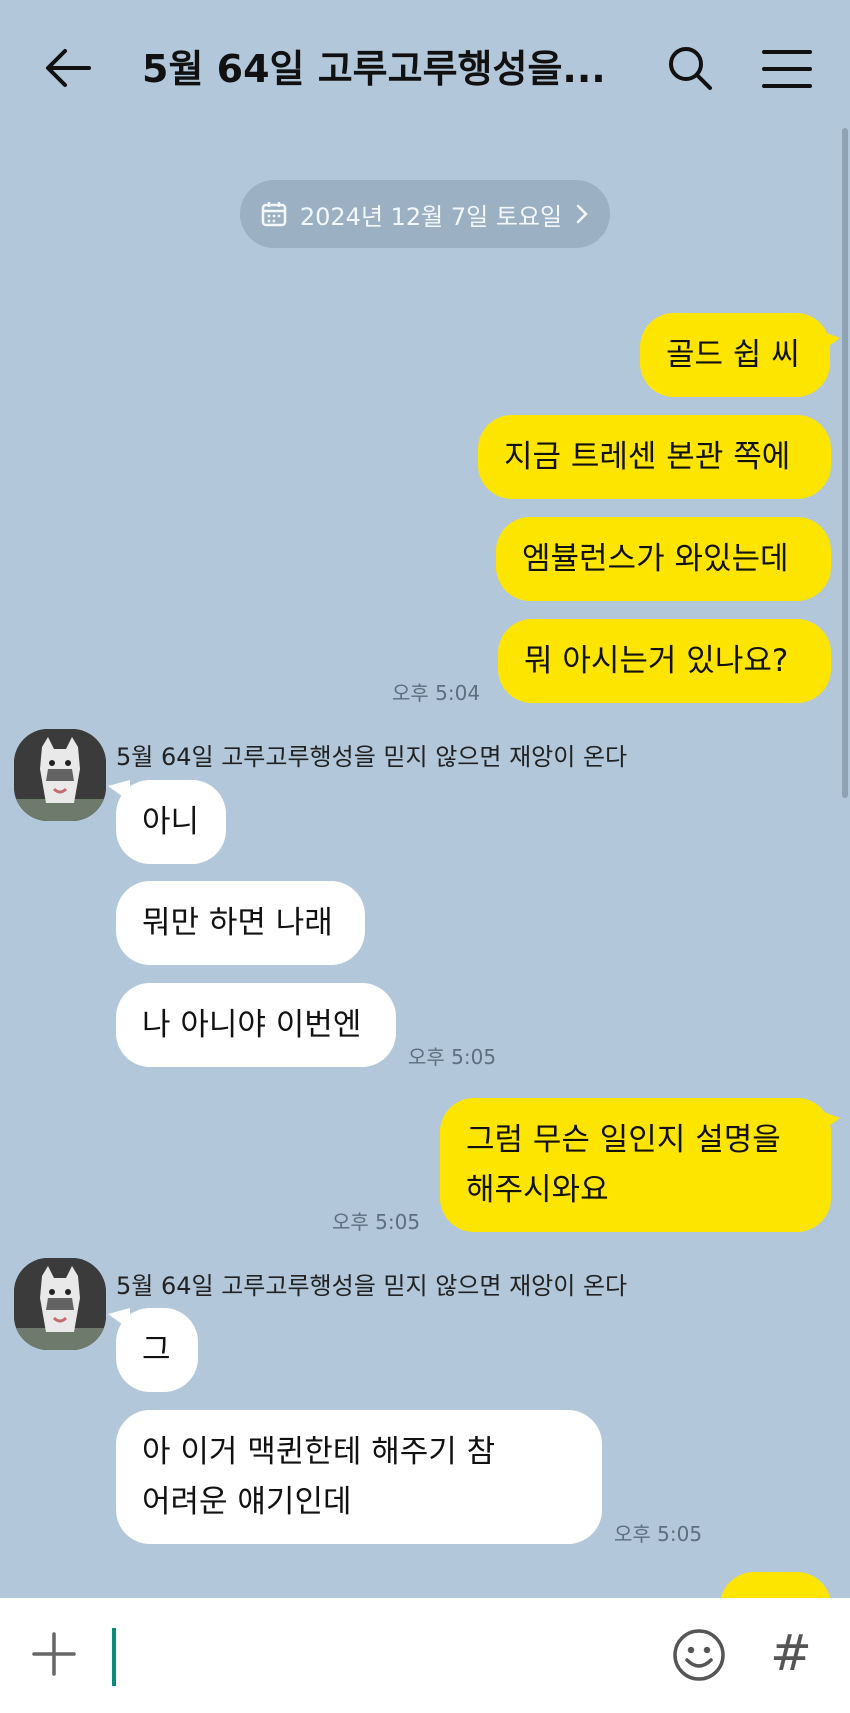 Image resolution: width=850 pixels, height=1713 pixels. Describe the element at coordinates (359, 1477) in the screenshot. I see `message-bubble-other: 아 이거 맥퀸한테 해주기 참 어려운 얘기인데` at that location.